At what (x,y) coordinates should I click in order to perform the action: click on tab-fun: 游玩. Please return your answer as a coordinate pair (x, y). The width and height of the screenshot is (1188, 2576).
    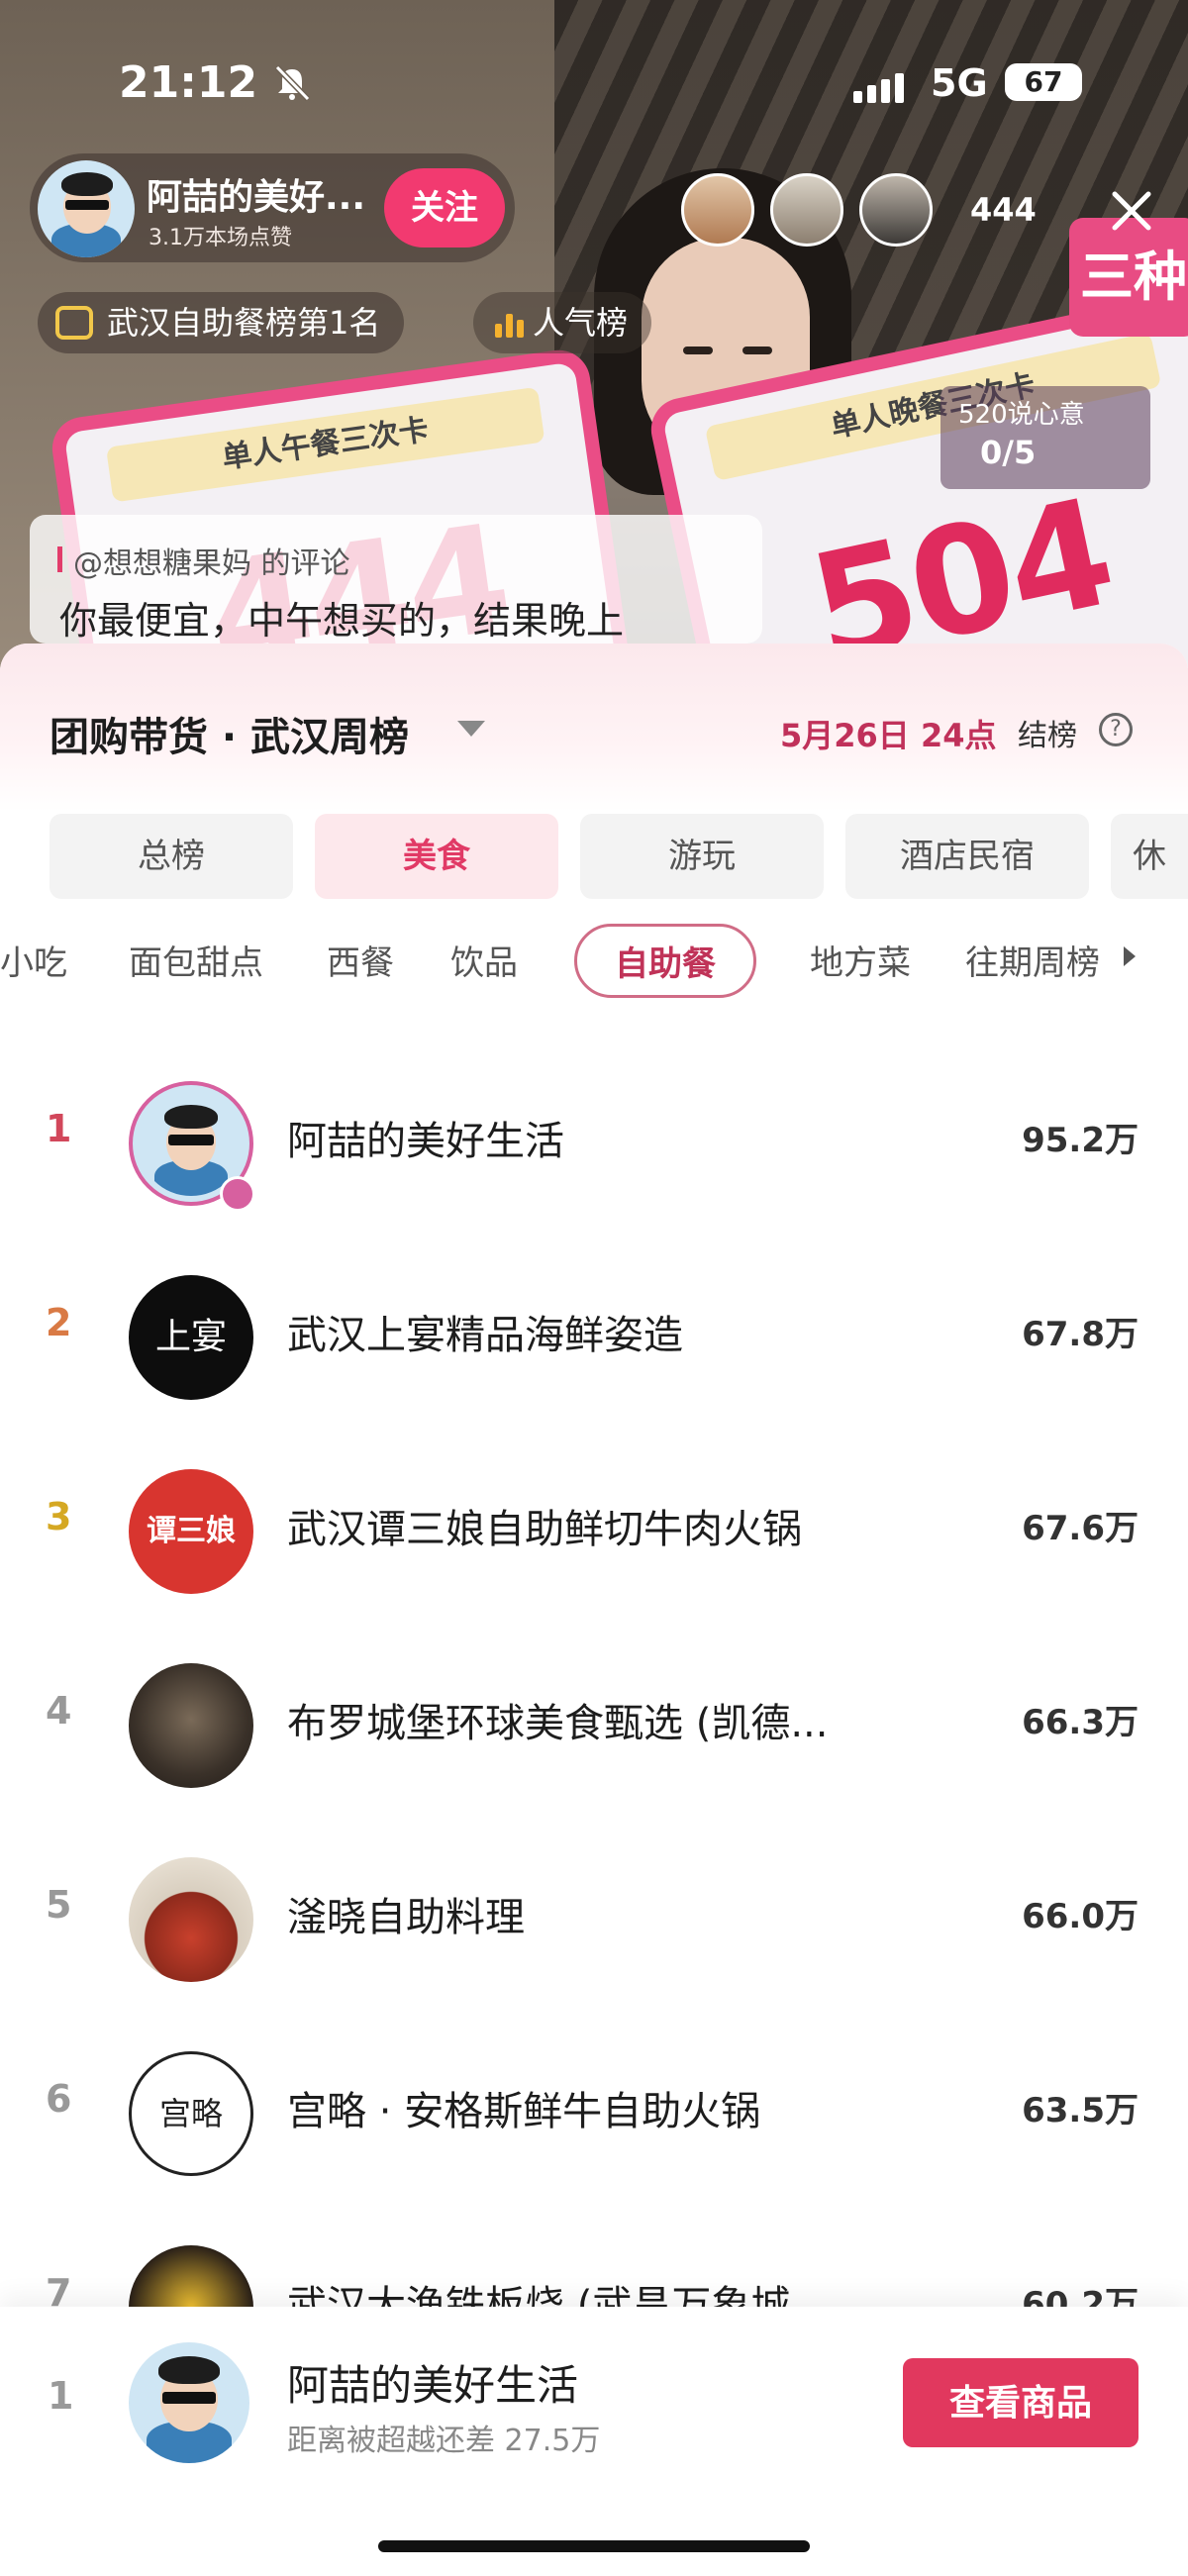
    Looking at the image, I should click on (702, 857).